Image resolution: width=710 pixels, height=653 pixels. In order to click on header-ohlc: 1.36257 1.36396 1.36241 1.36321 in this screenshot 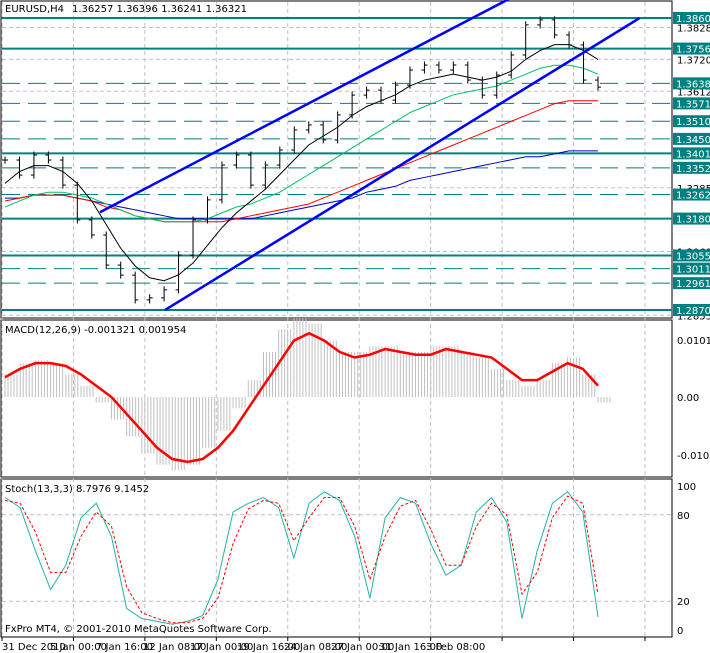, I will do `click(159, 9)`.